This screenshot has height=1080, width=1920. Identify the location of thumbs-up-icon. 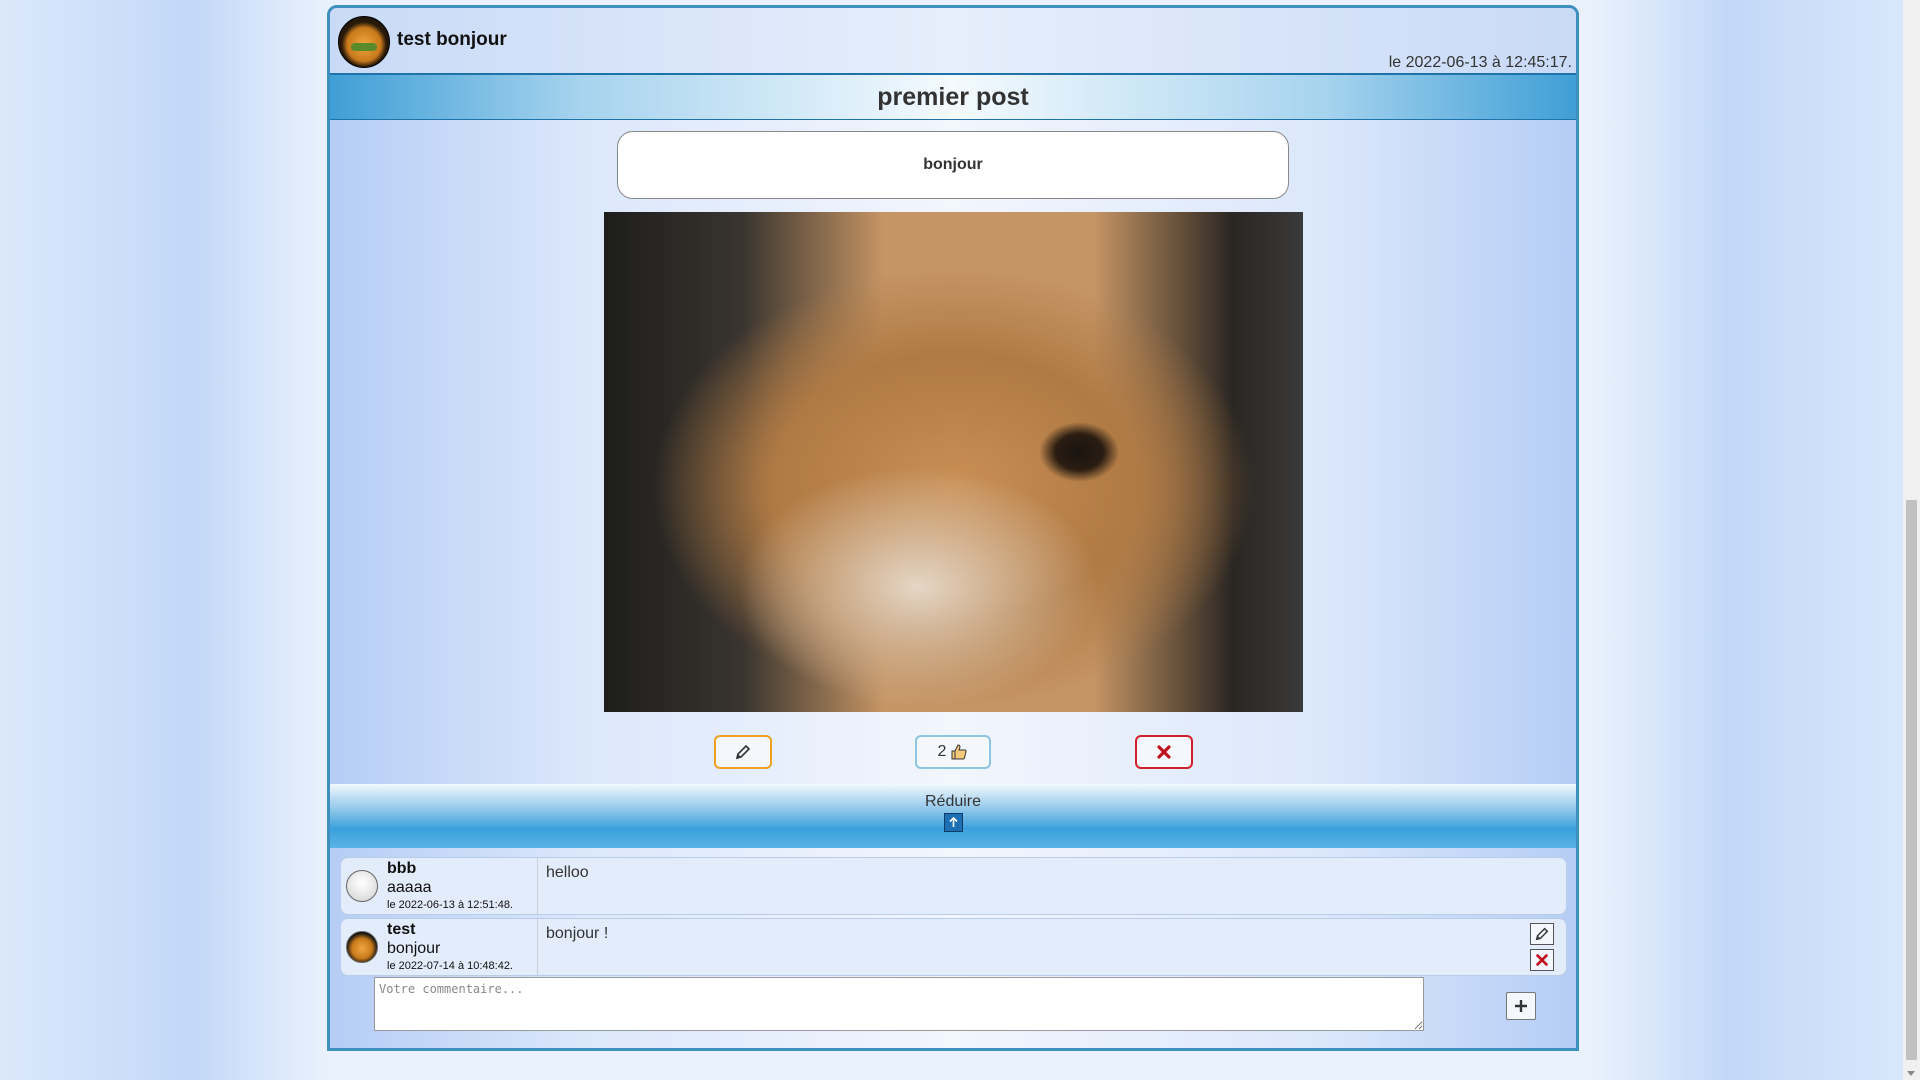
(959, 752).